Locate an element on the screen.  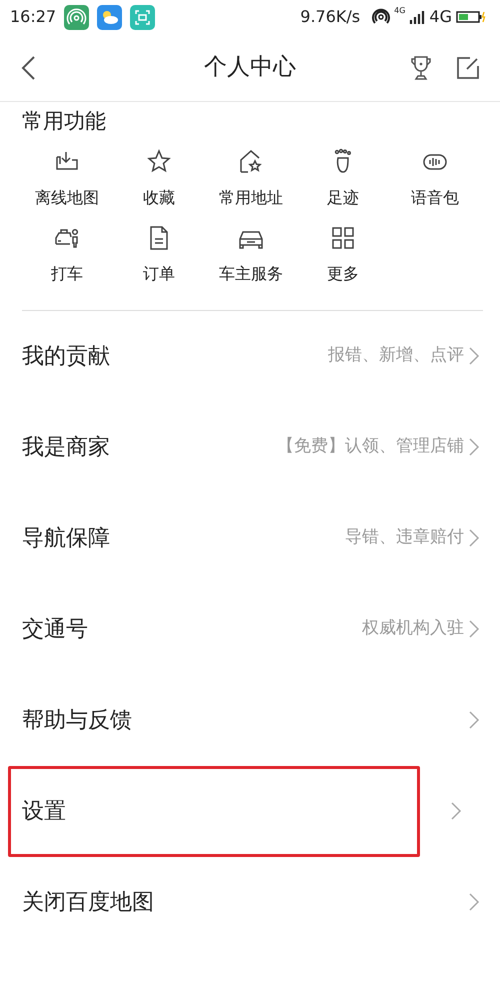
shortcut-label: 足迹 is located at coordinates (343, 198).